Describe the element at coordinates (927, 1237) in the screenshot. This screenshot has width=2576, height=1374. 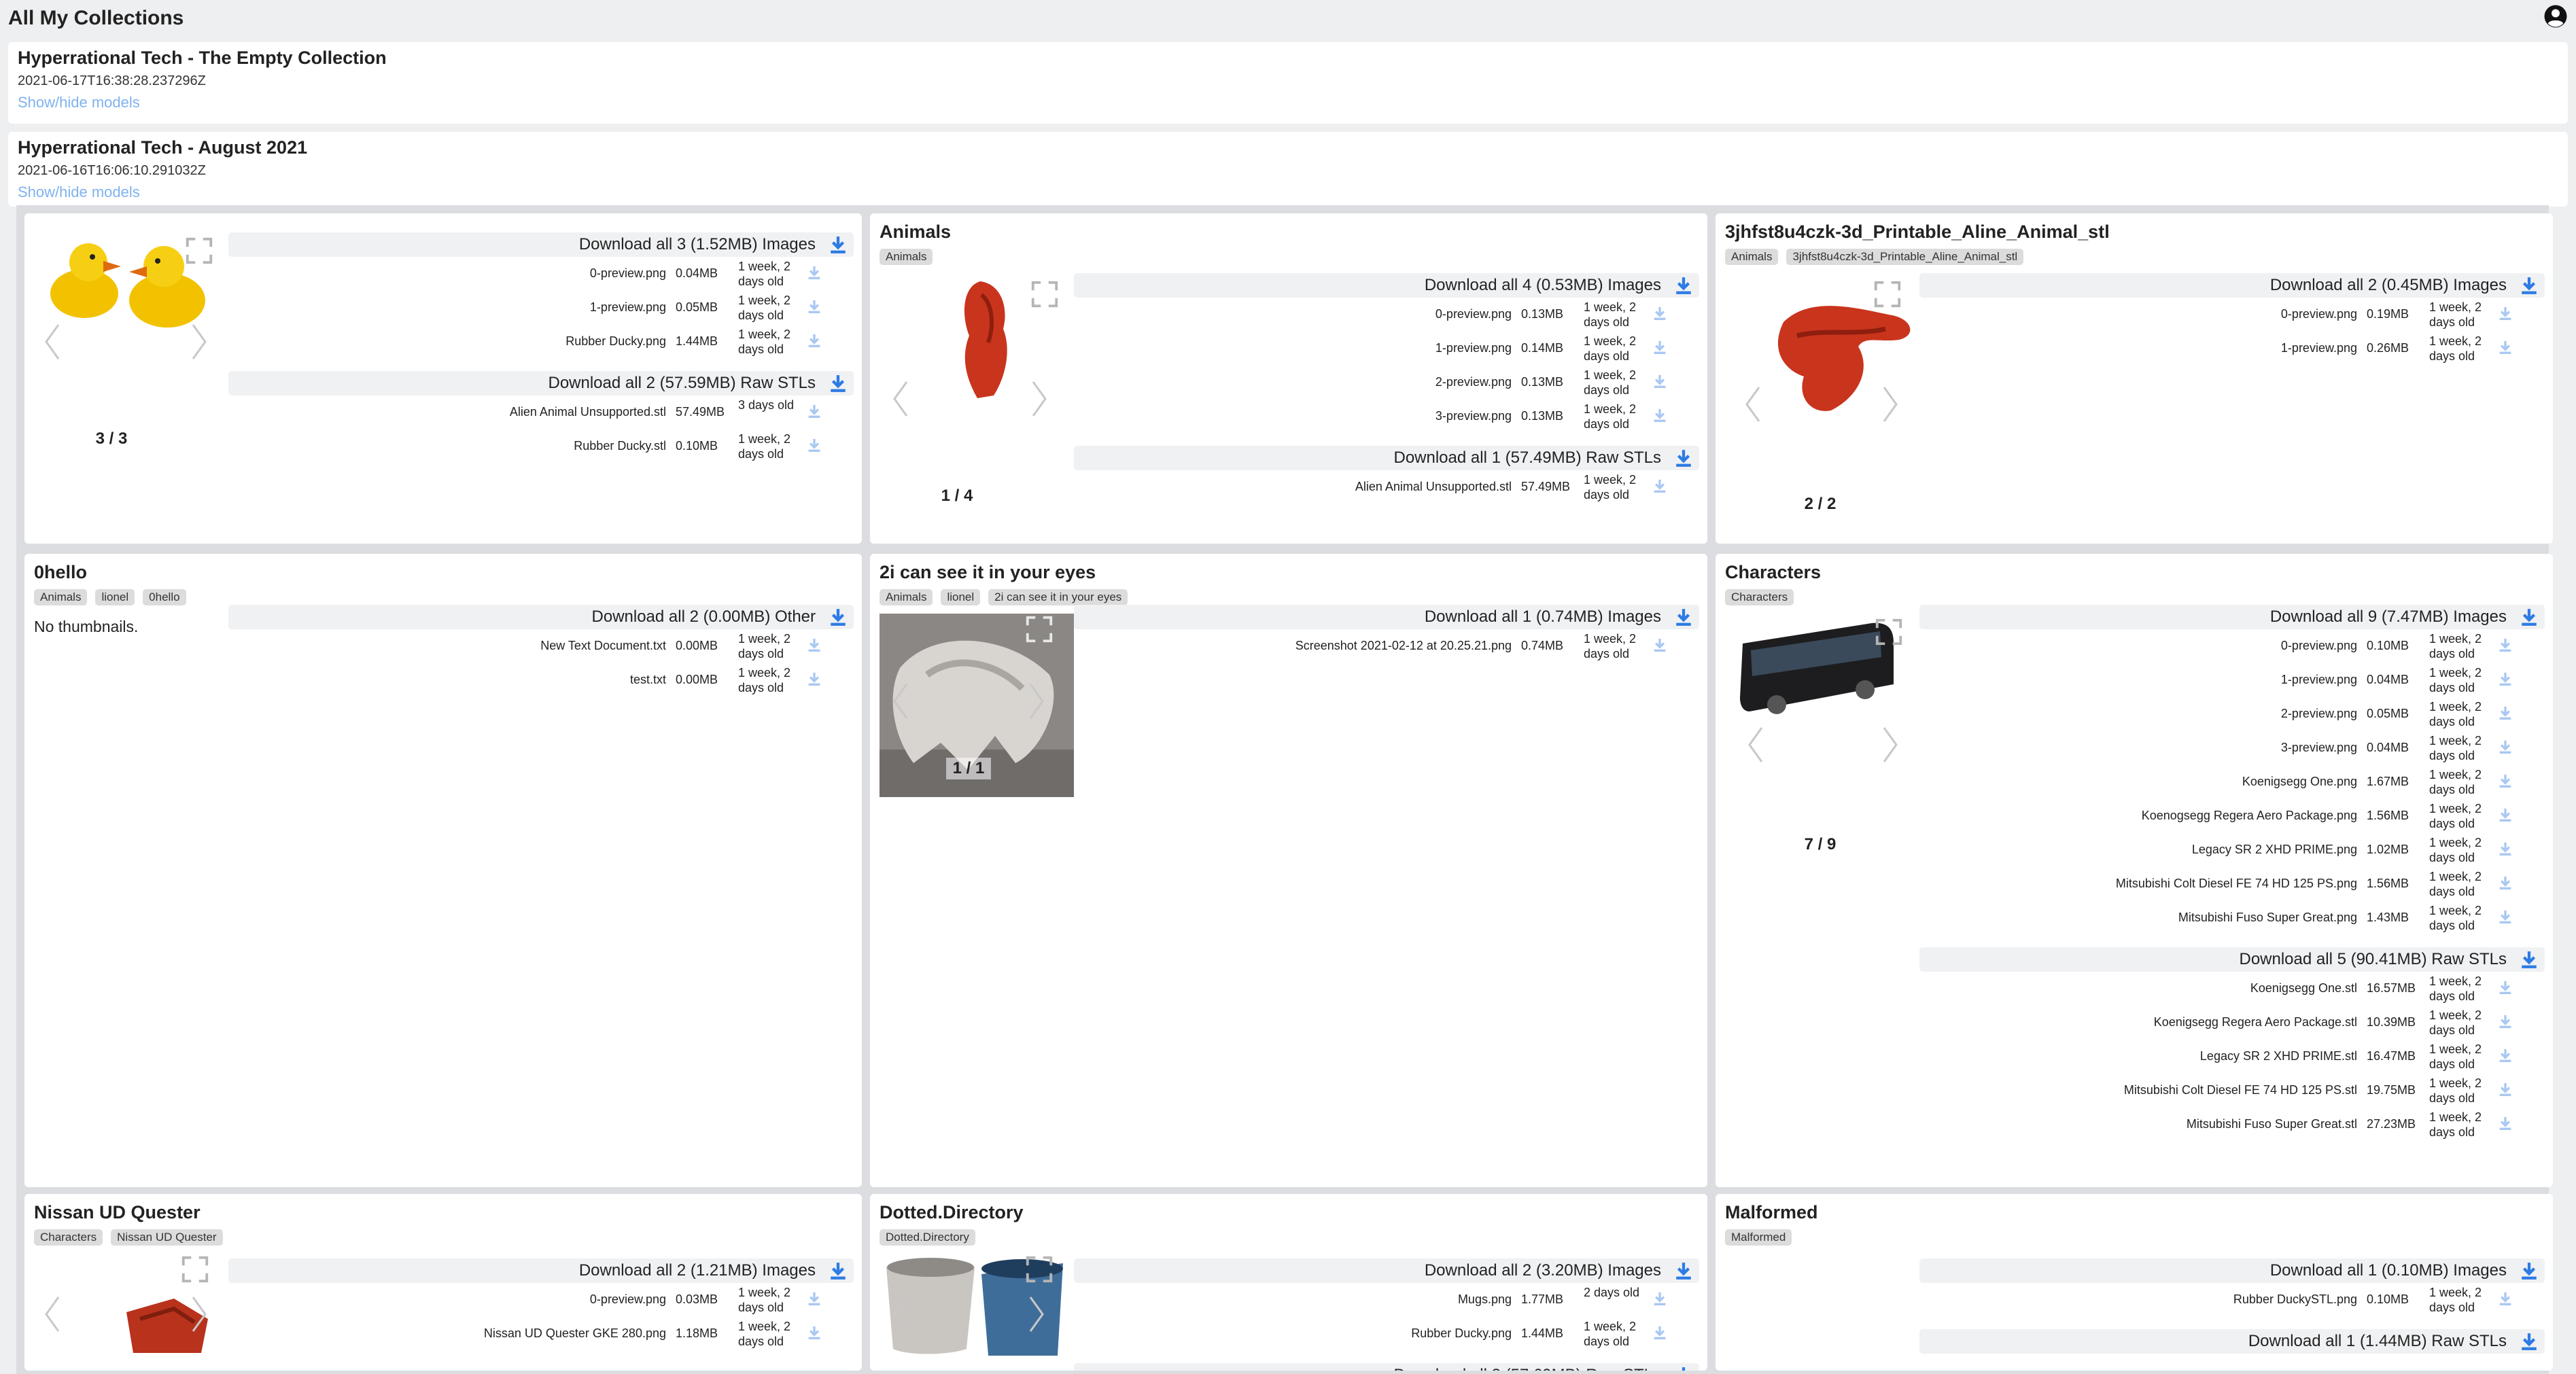
I see `tag: Dotted.Directory` at that location.